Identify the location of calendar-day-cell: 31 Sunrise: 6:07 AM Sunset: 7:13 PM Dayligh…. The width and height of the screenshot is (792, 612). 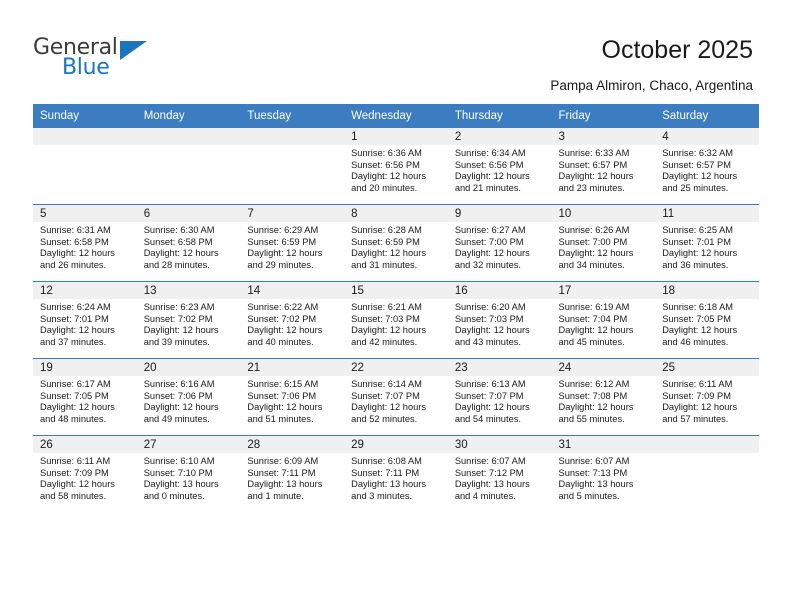
(603, 473).